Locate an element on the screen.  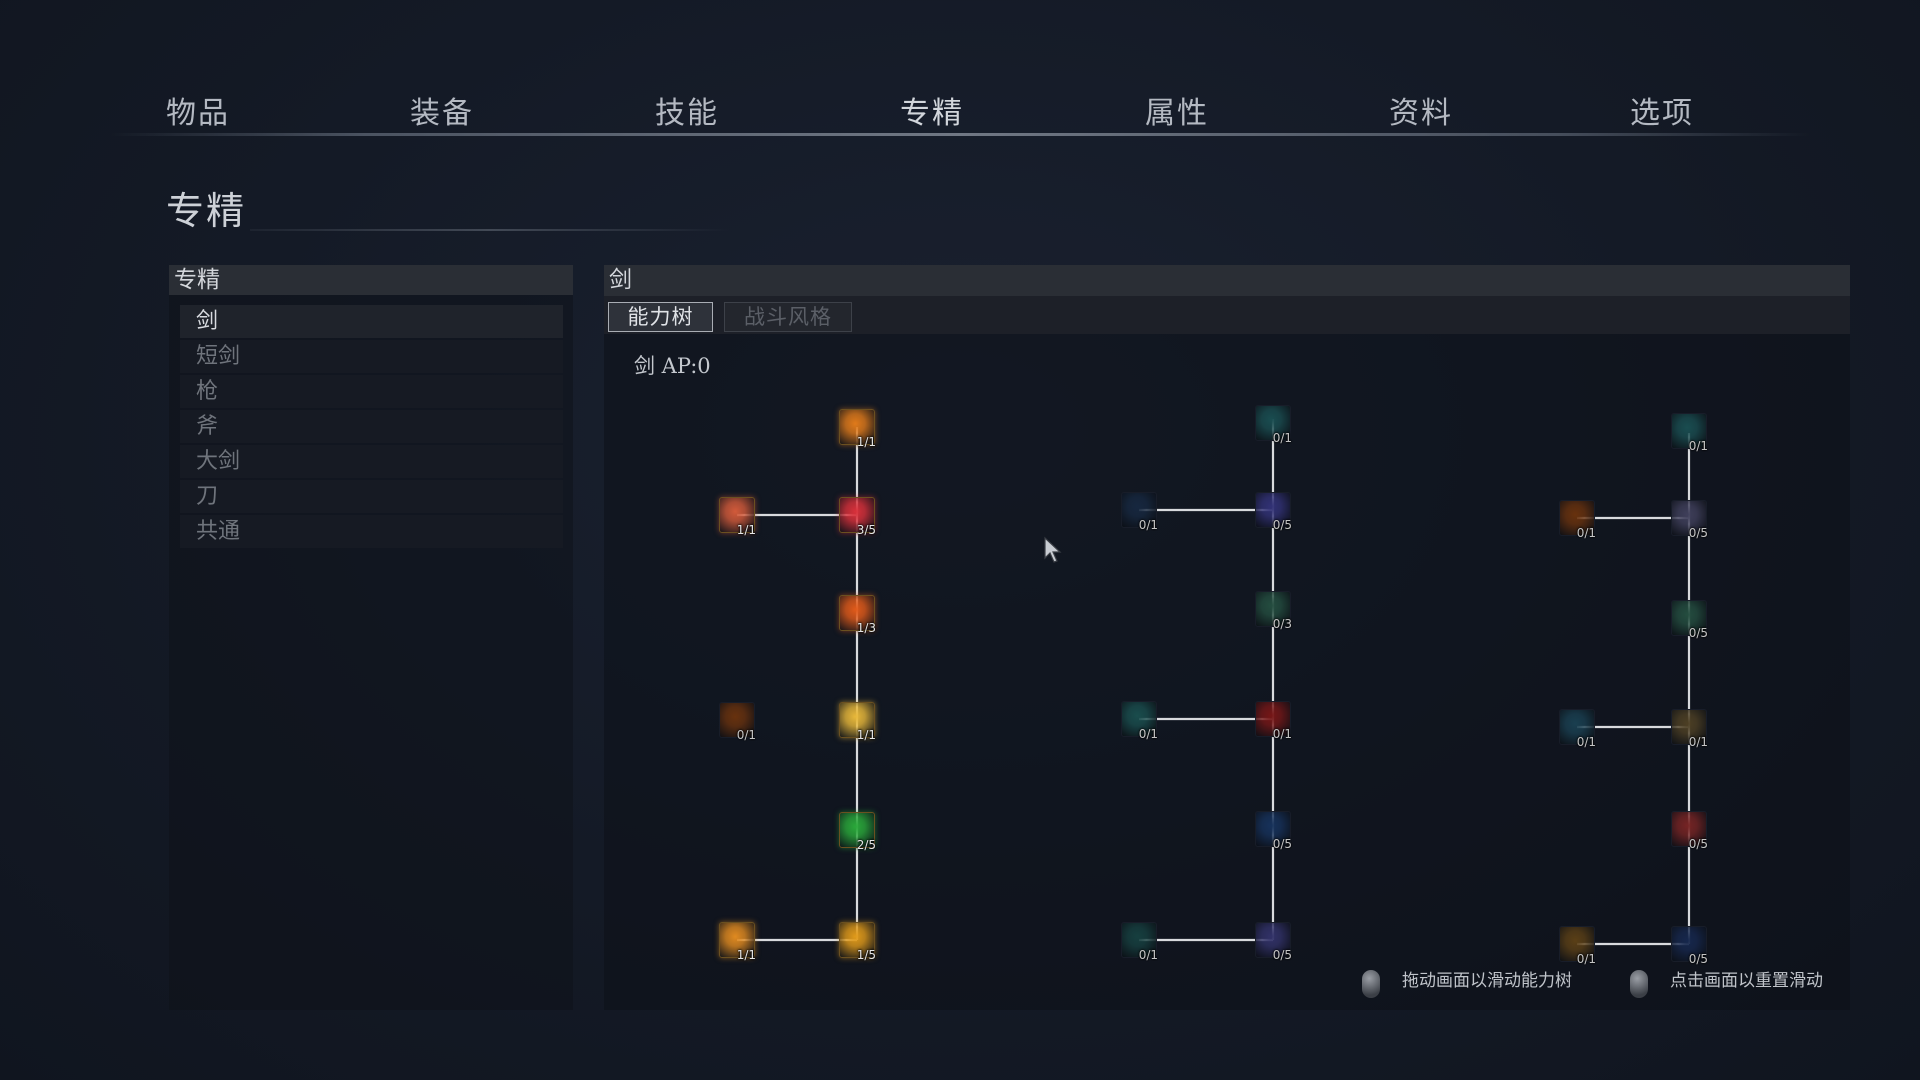
flame-sword-slash-icon: 1/1 is located at coordinates (857, 429).